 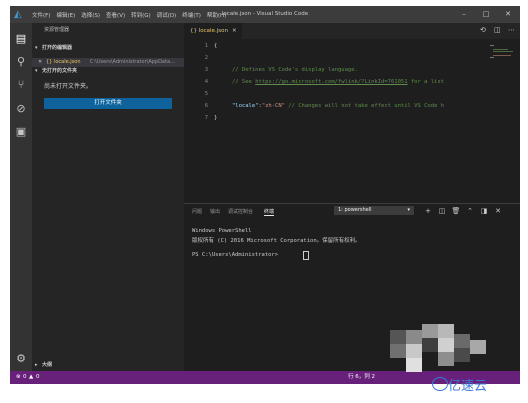 What do you see at coordinates (374, 210) in the screenshot?
I see `terminal-select: 1: powershell ▾` at bounding box center [374, 210].